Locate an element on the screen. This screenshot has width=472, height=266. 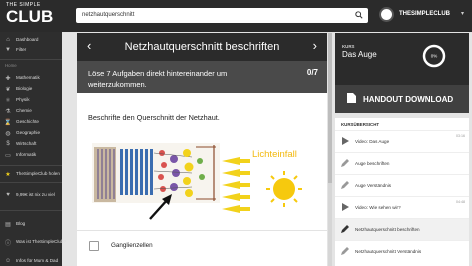
scrollbar is located at coordinates (330, 149).